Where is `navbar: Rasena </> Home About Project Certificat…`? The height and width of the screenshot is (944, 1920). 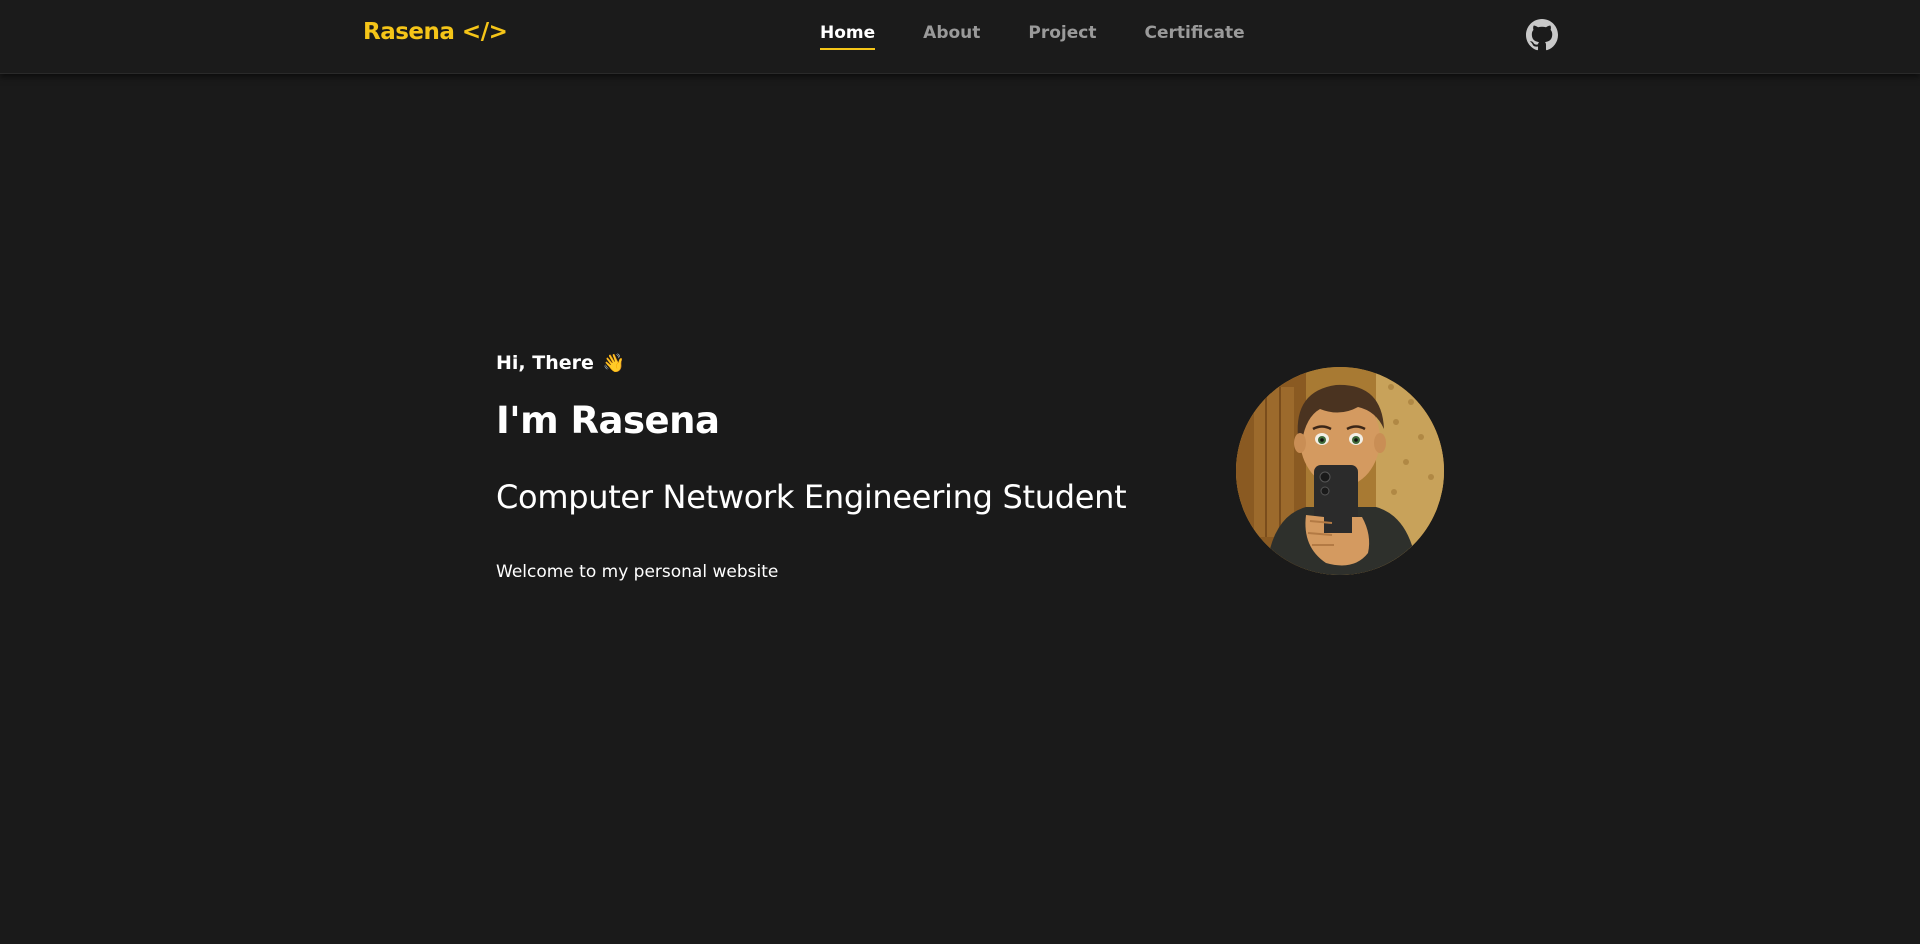 navbar: Rasena </> Home About Project Certificat… is located at coordinates (960, 37).